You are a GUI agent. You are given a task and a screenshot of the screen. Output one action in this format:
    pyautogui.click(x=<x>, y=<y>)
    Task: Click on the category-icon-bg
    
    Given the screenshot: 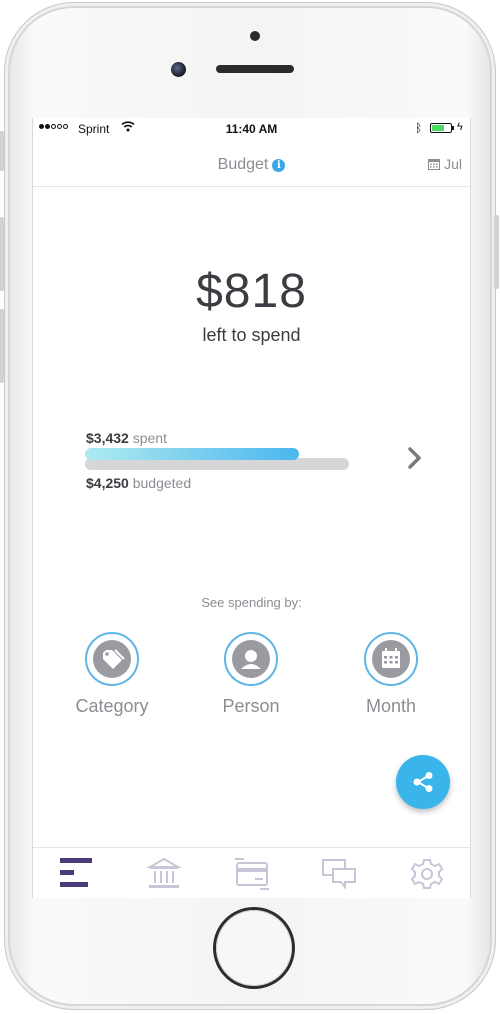 What is the action you would take?
    pyautogui.click(x=112, y=659)
    